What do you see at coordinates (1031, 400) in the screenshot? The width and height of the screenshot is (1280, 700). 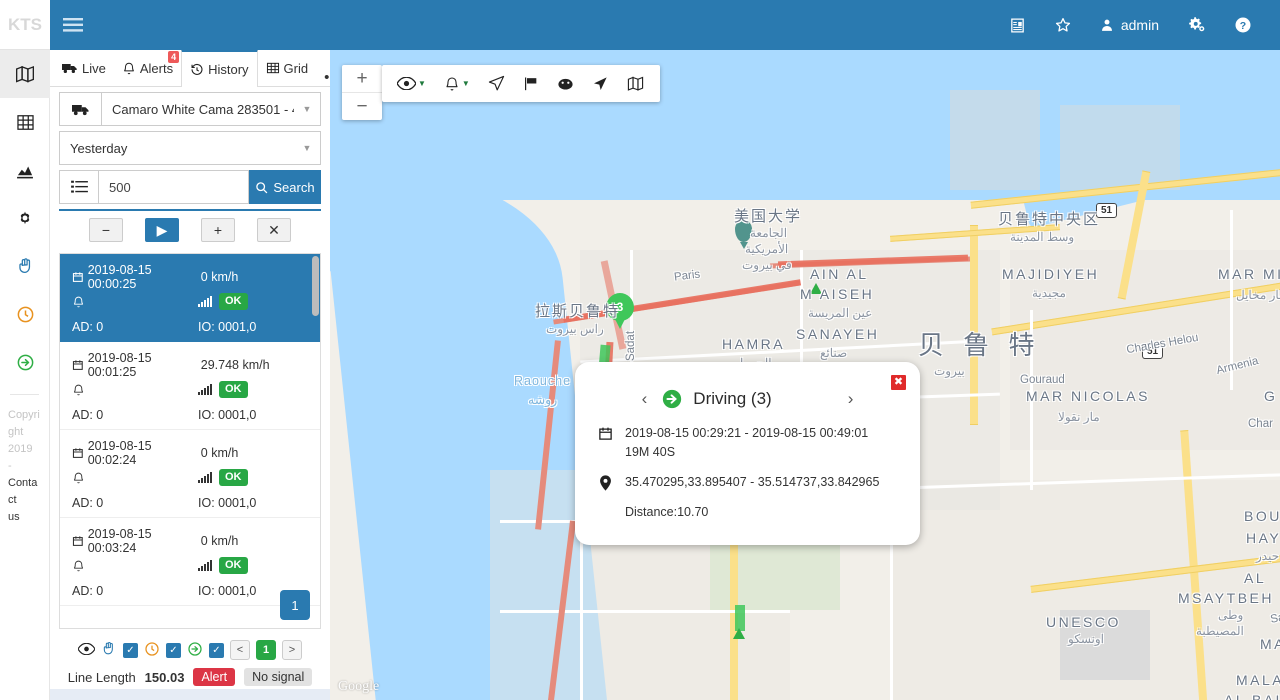 I see `map-road` at bounding box center [1031, 400].